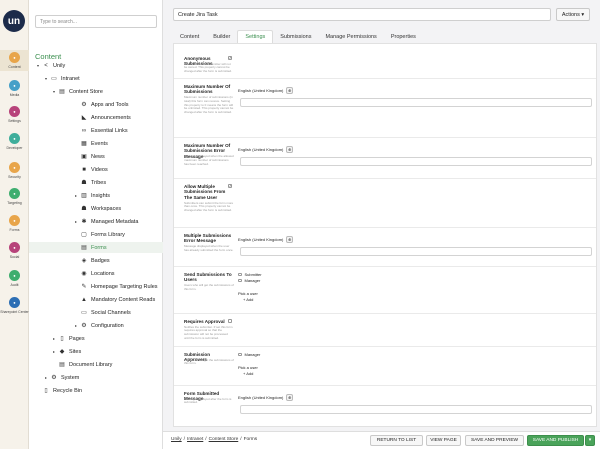 Image resolution: width=600 pixels, height=449 pixels. I want to click on rail-item-content: ● Content, so click(14, 60).